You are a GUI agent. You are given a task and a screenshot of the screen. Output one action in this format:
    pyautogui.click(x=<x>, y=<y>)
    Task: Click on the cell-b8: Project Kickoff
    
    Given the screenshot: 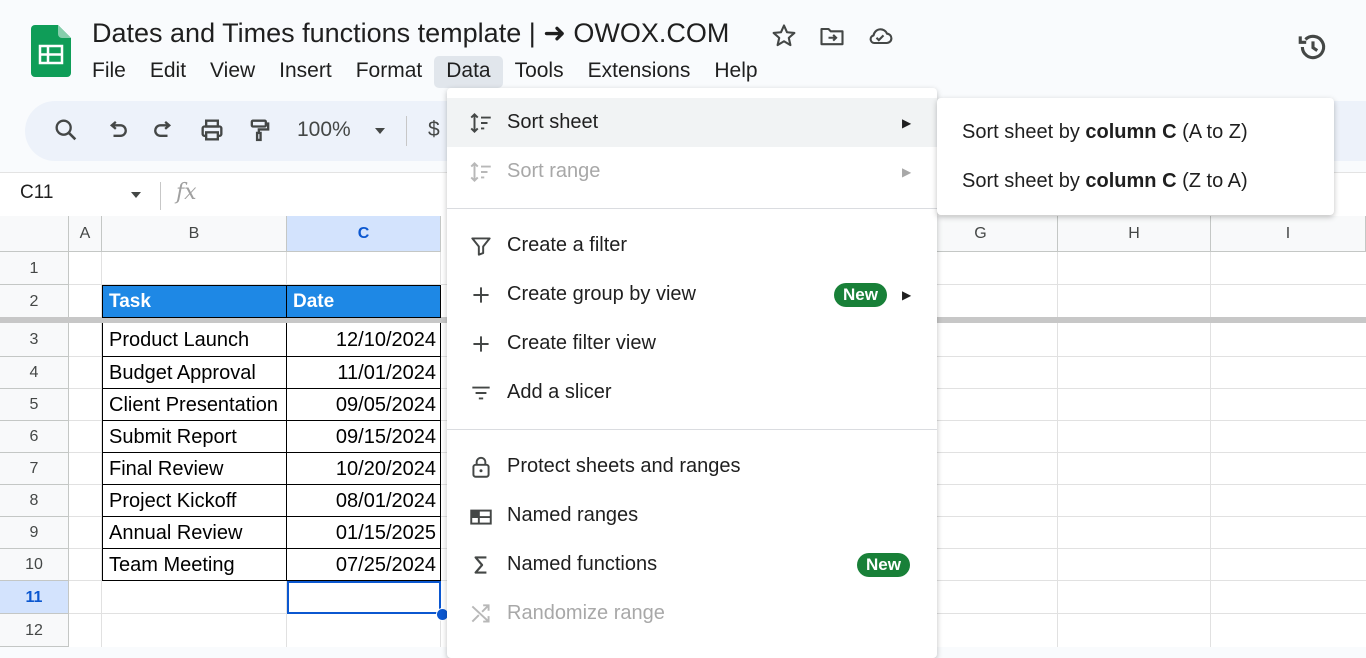 What is the action you would take?
    pyautogui.click(x=194, y=501)
    